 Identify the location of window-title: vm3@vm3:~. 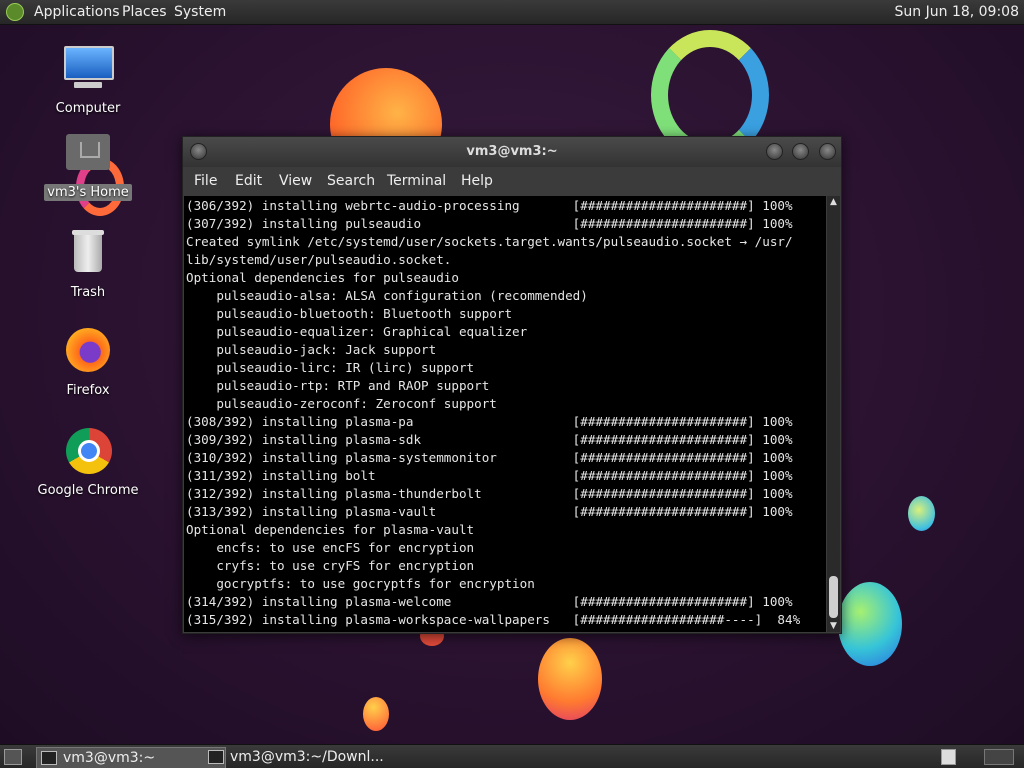
(512, 151).